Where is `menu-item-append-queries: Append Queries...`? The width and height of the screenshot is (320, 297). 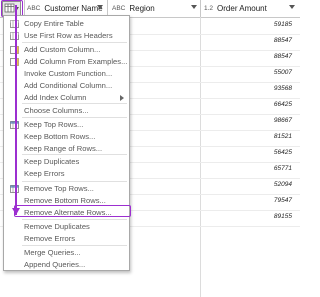
menu-item-append-queries: Append Queries... is located at coordinates (66, 265).